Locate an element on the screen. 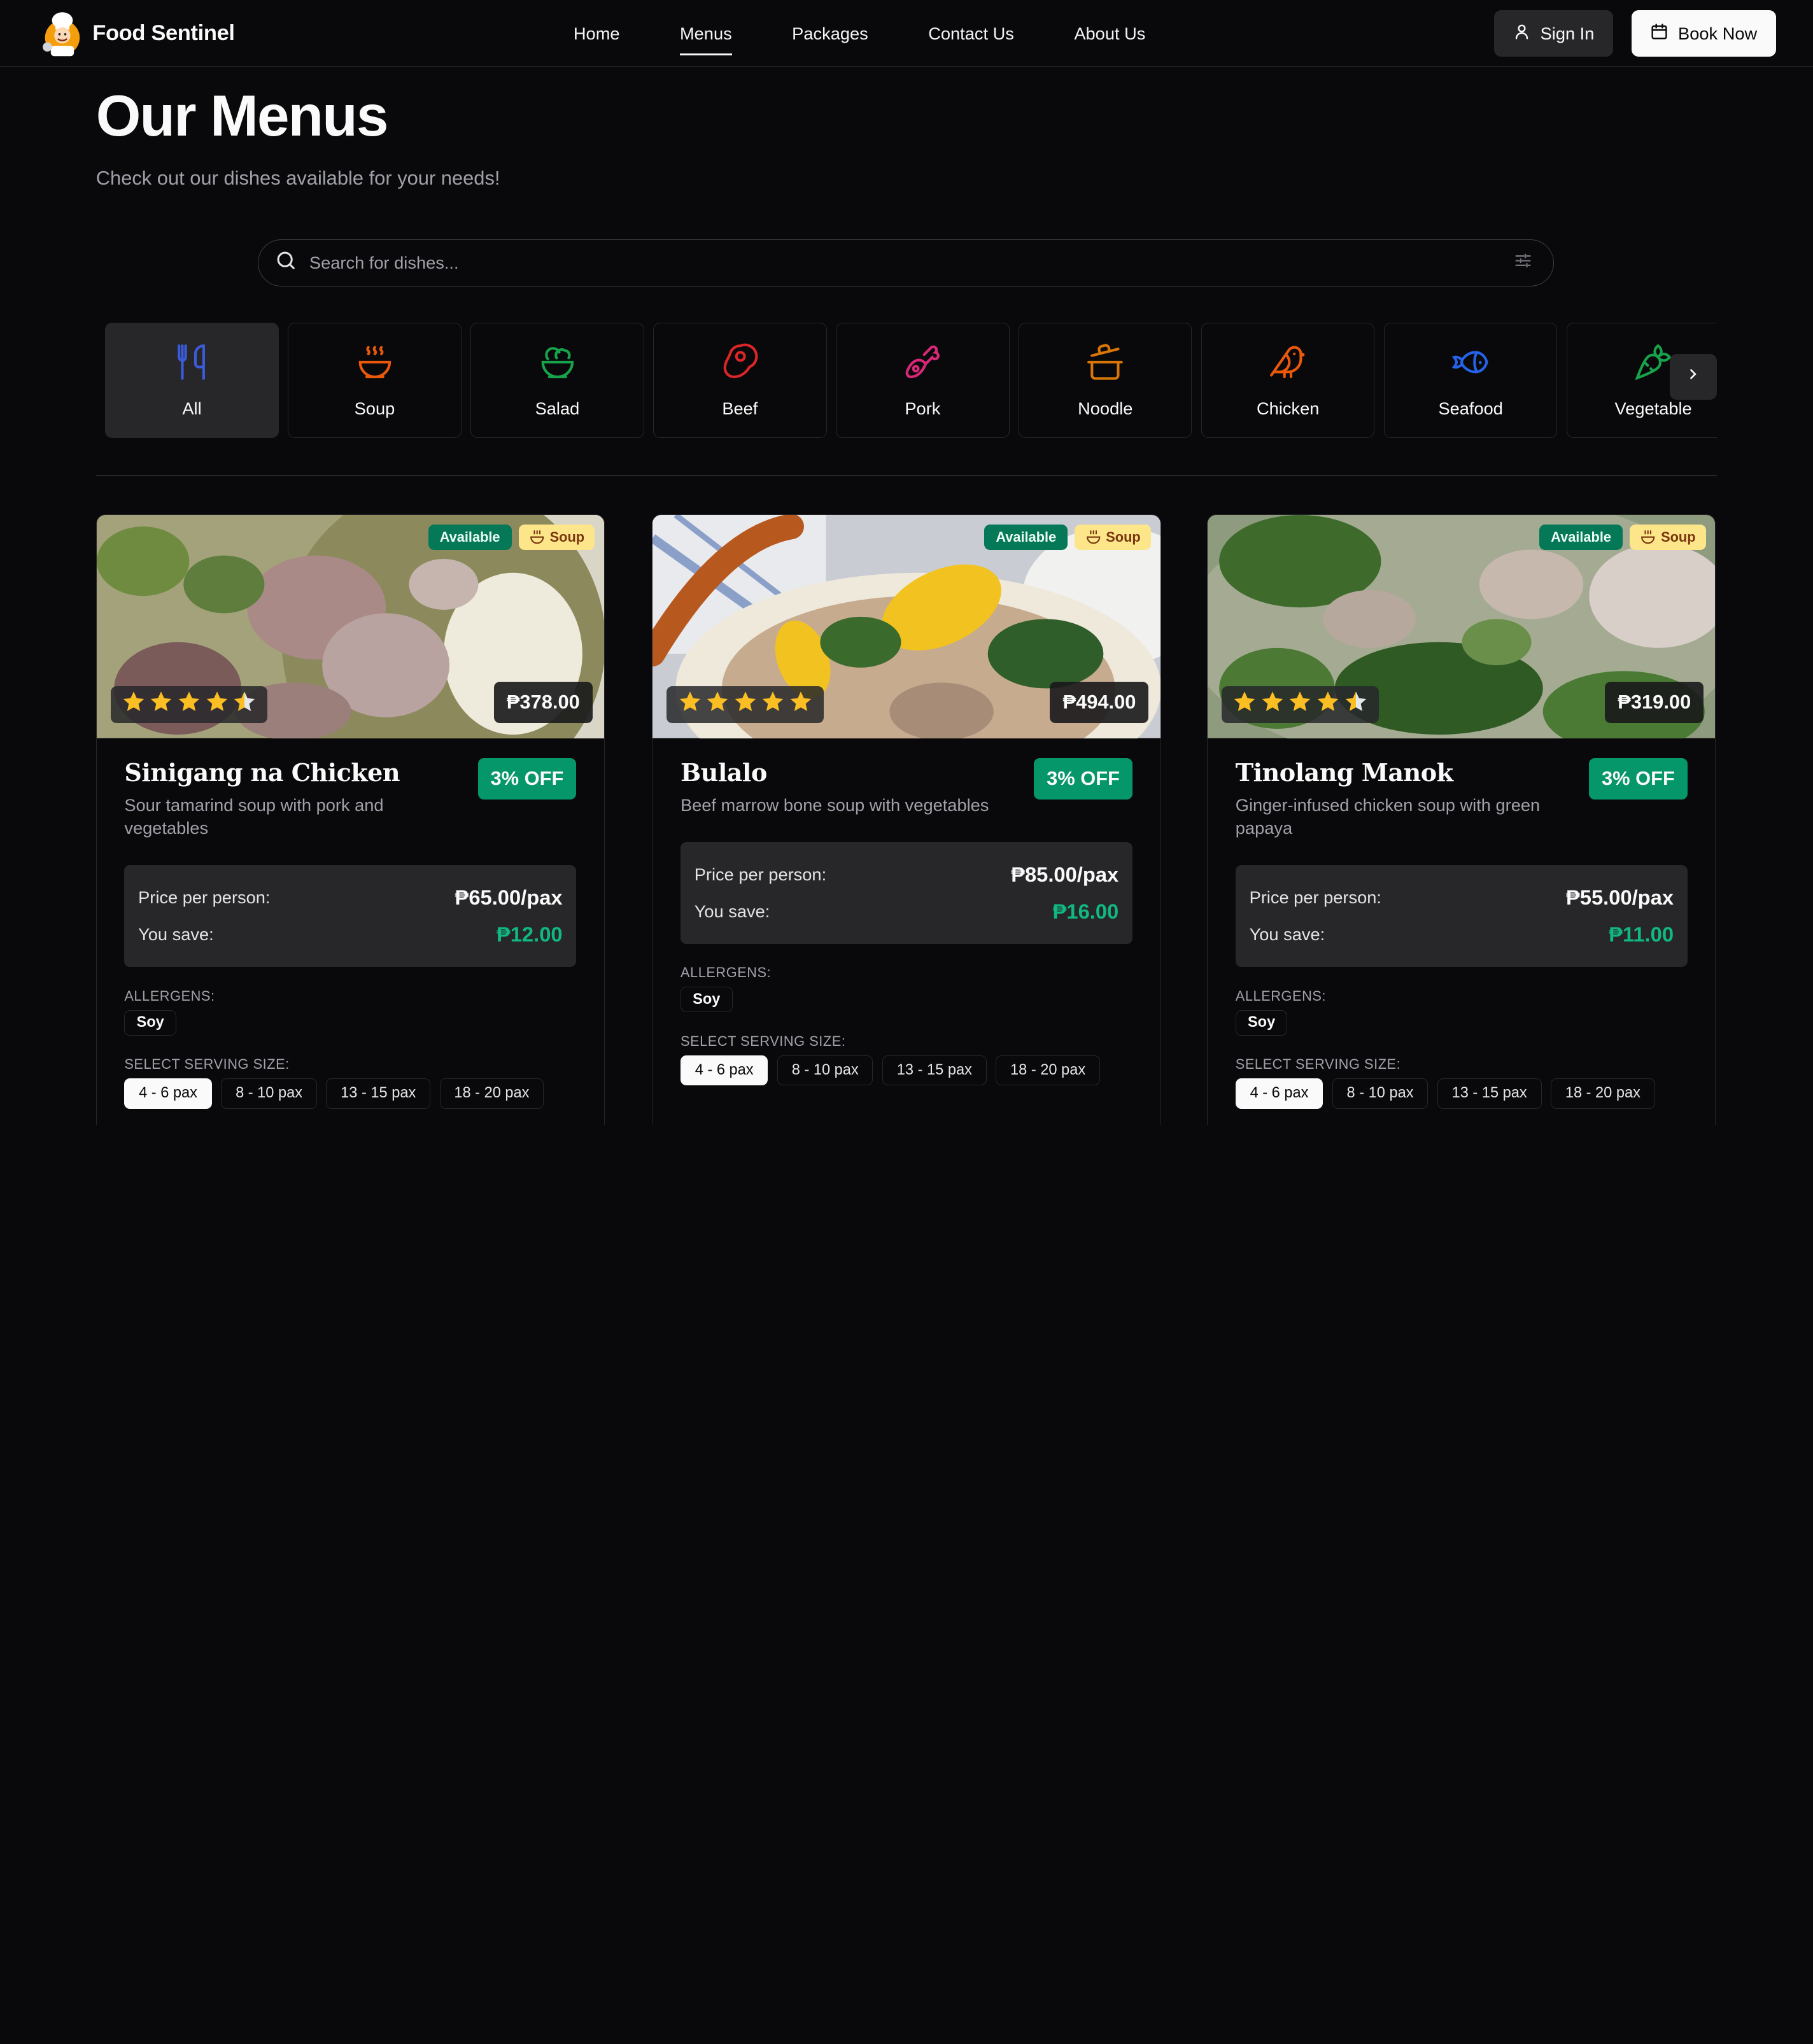 This screenshot has height=2044, width=1813. category-chicken: Chicken is located at coordinates (1288, 381).